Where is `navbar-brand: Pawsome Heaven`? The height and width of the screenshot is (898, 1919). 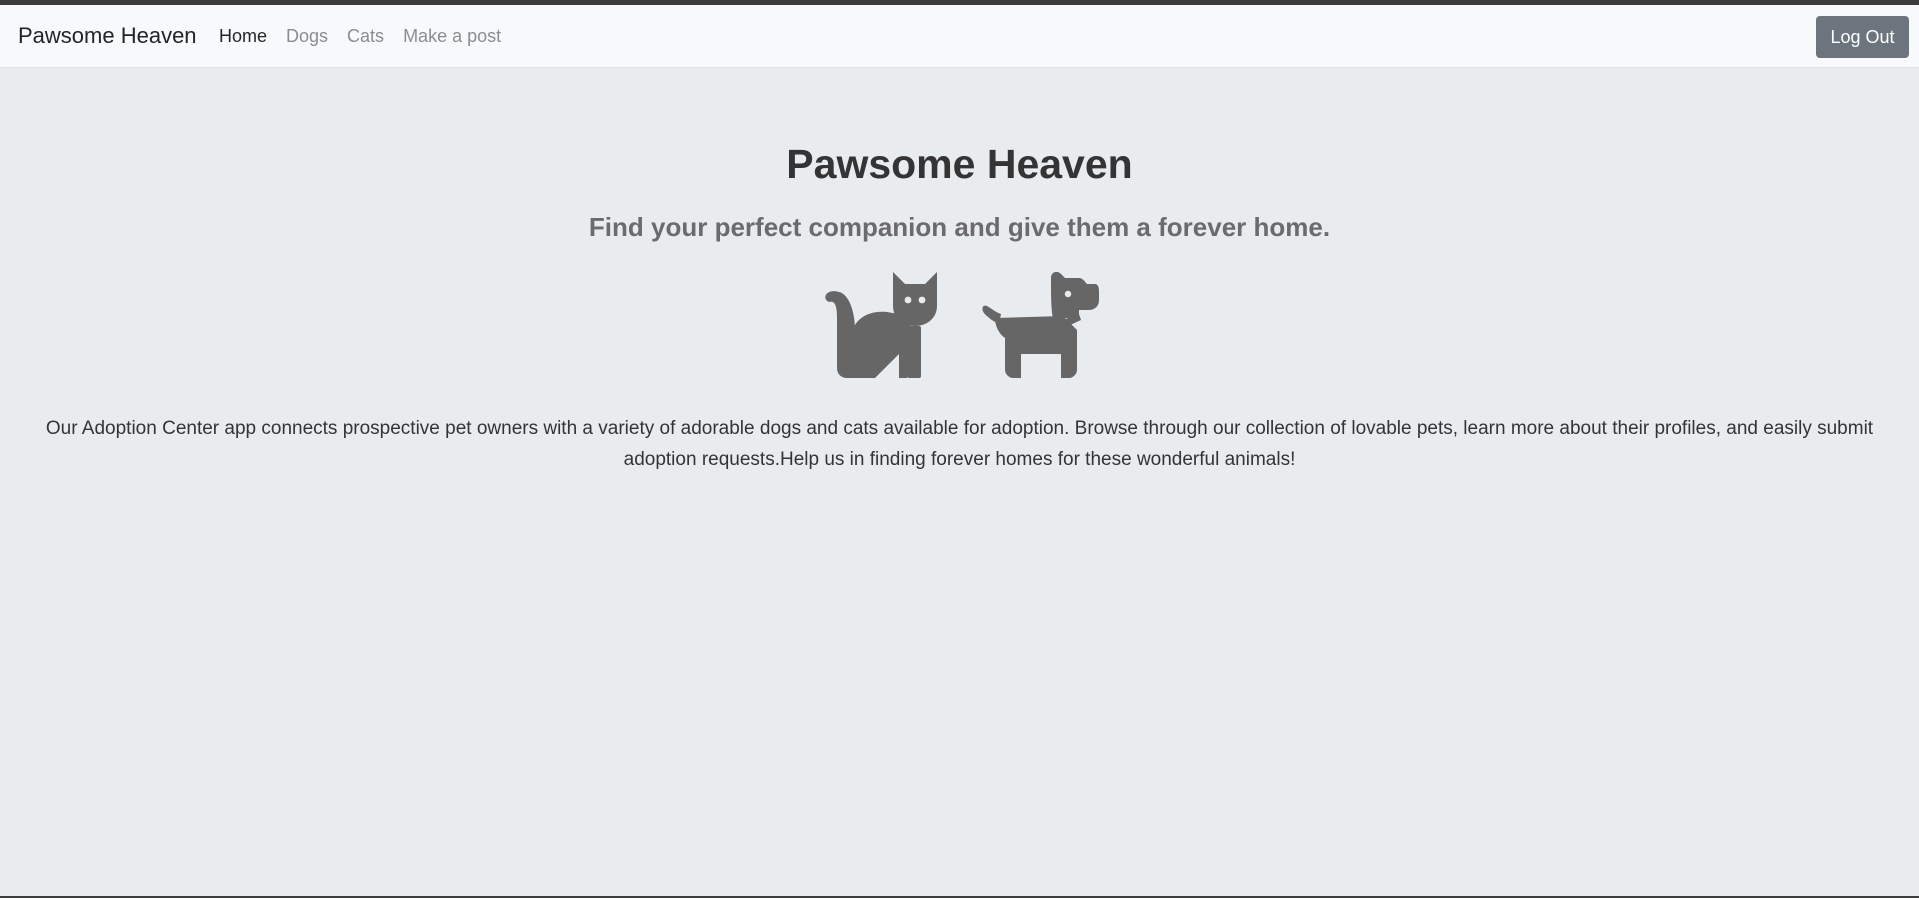
navbar-brand: Pawsome Heaven is located at coordinates (107, 36).